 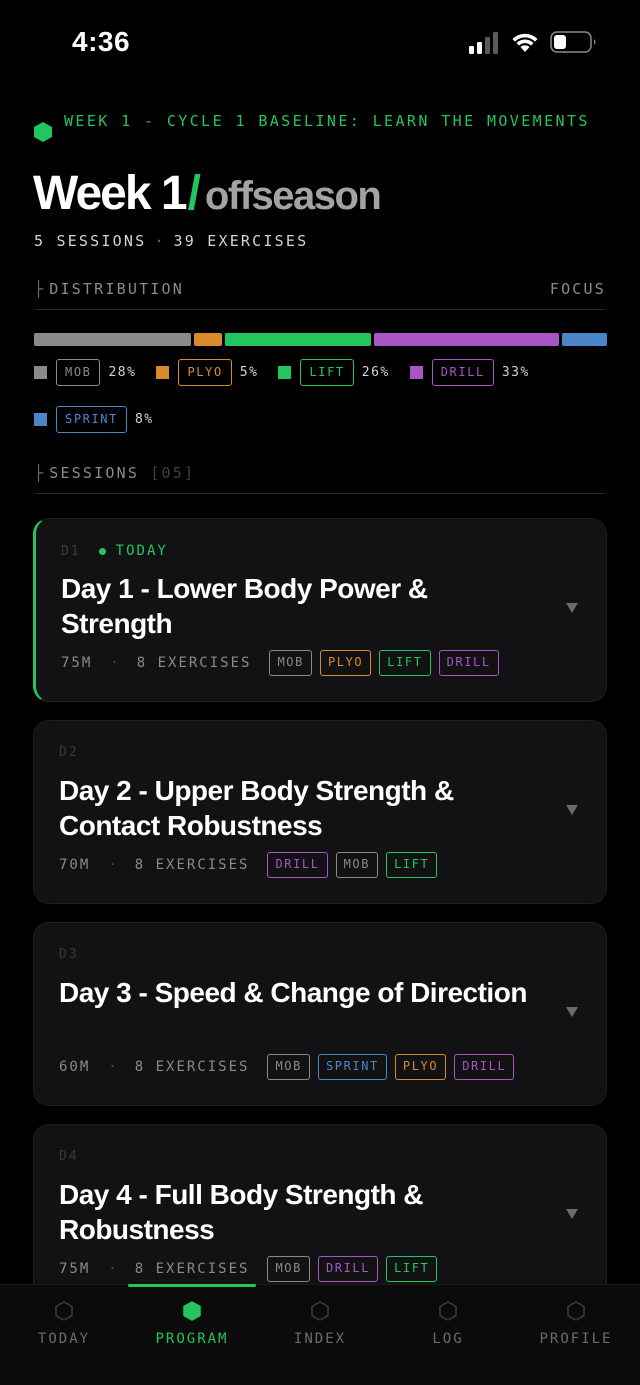 I want to click on legend-item-lift: LIFT 26%, so click(x=333, y=372).